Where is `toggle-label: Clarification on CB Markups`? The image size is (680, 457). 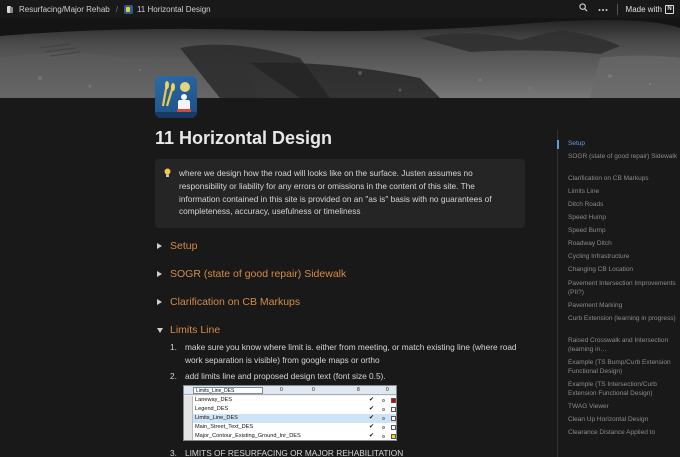
toggle-label: Clarification on CB Markups is located at coordinates (235, 302).